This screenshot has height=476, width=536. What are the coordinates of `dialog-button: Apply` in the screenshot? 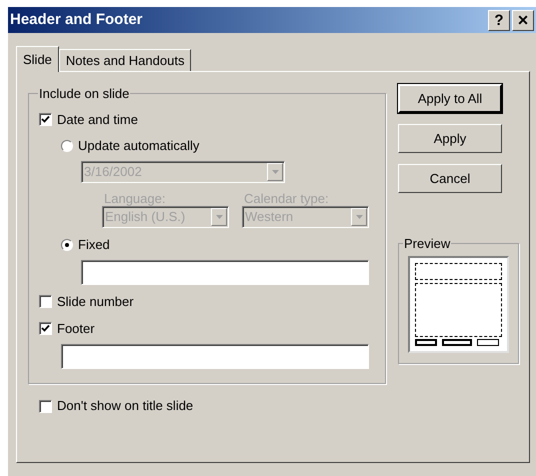 It's located at (450, 138).